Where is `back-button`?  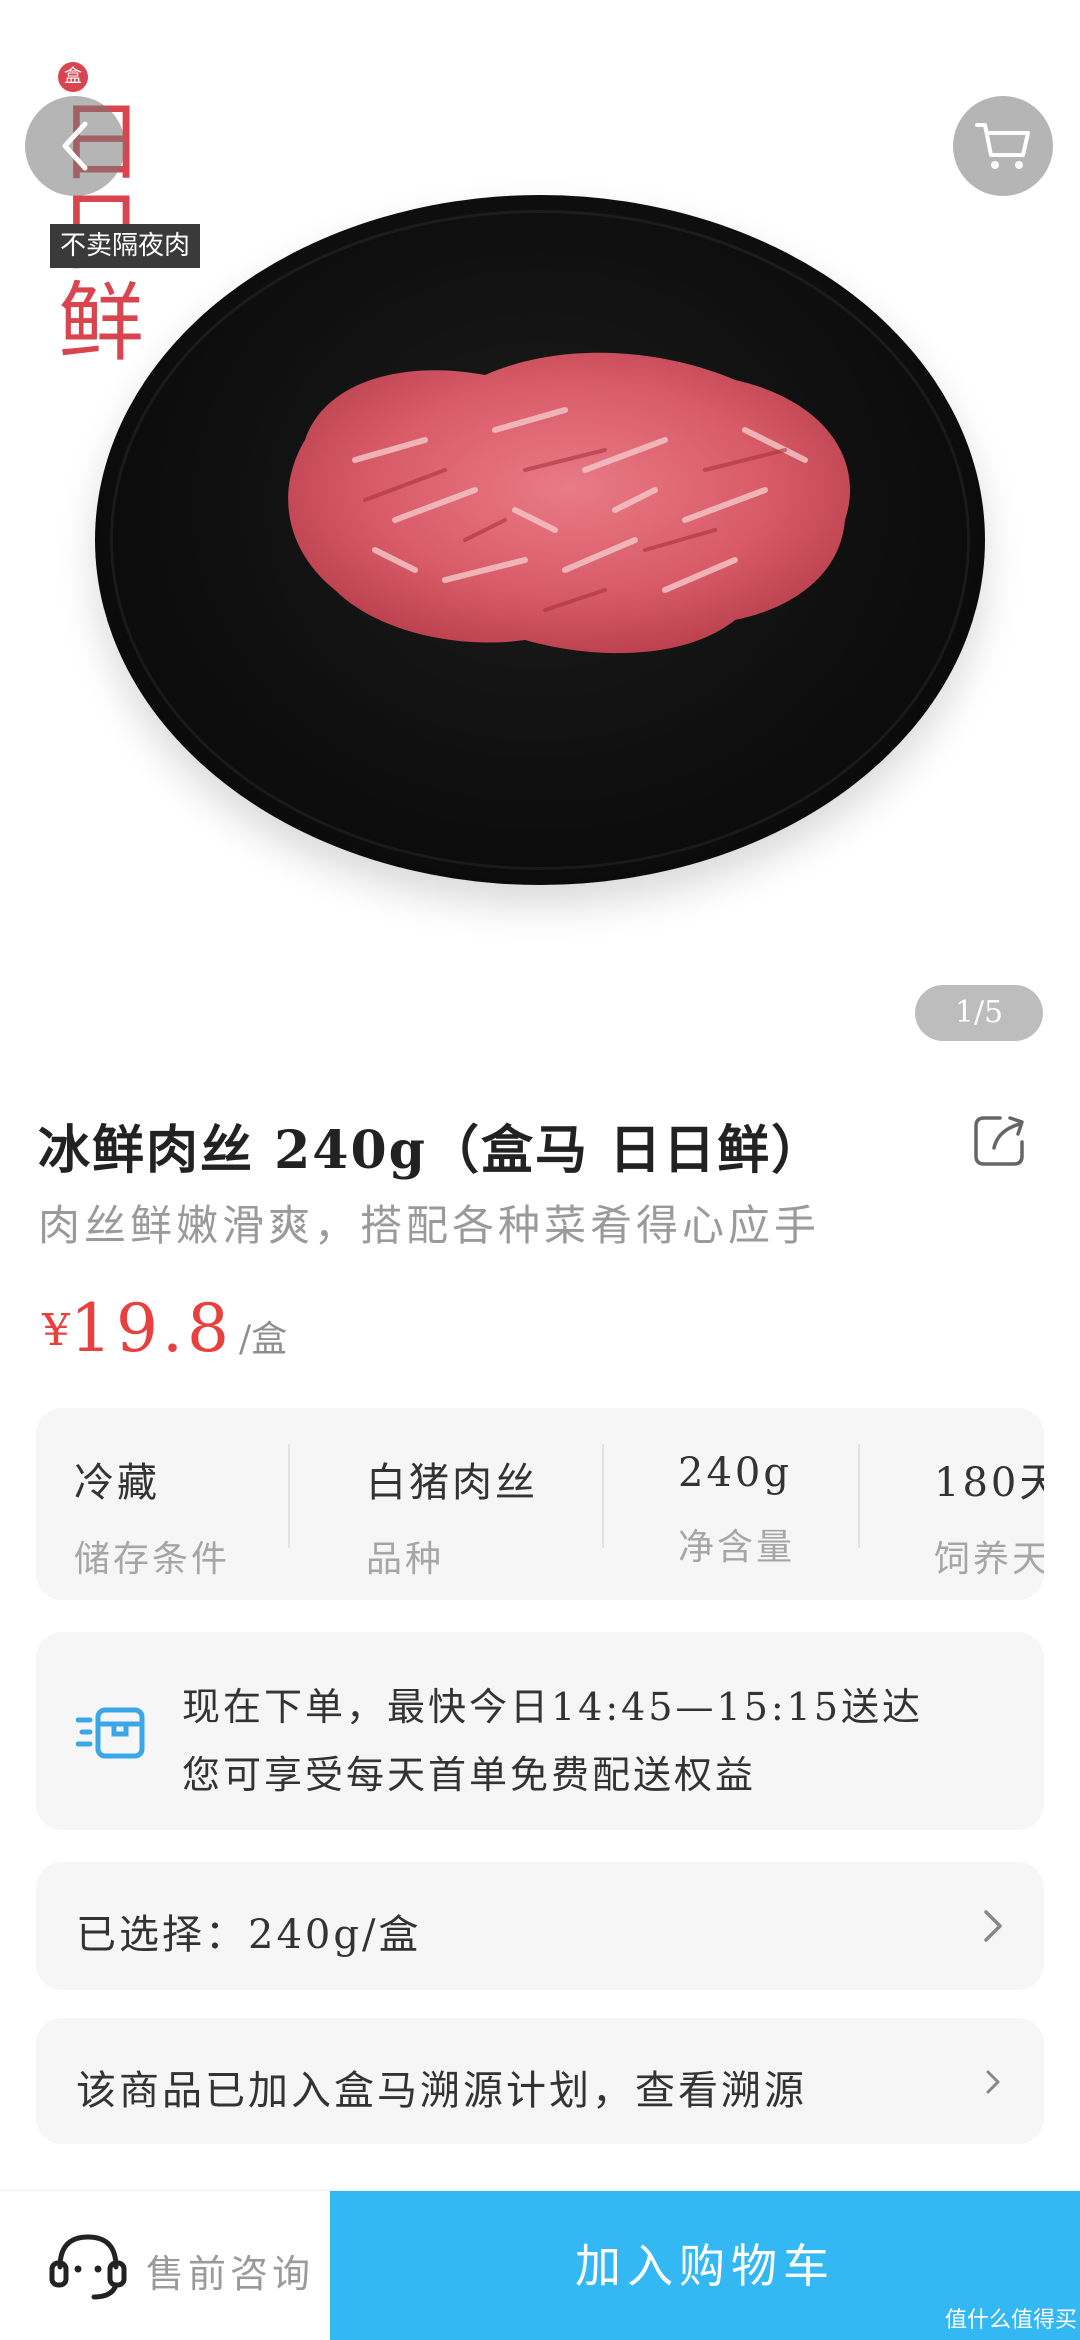
back-button is located at coordinates (75, 146).